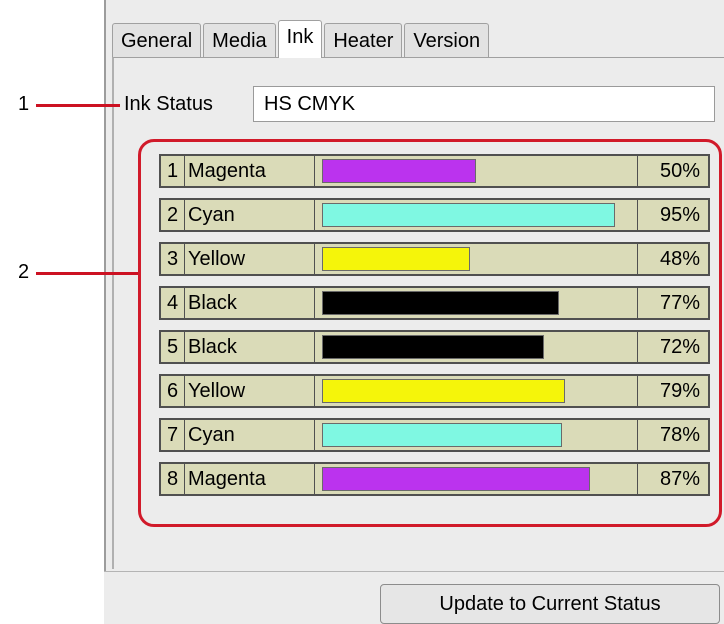 This screenshot has width=724, height=624. What do you see at coordinates (484, 104) in the screenshot?
I see `ink-status-field: HS CMYK` at bounding box center [484, 104].